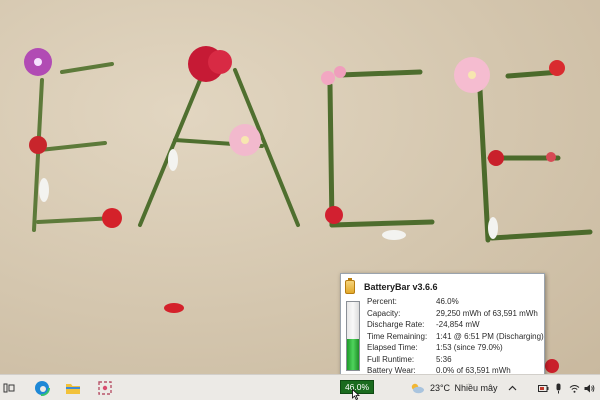 This screenshot has width=600, height=400. What do you see at coordinates (353, 354) in the screenshot?
I see `battery-level-fill` at bounding box center [353, 354].